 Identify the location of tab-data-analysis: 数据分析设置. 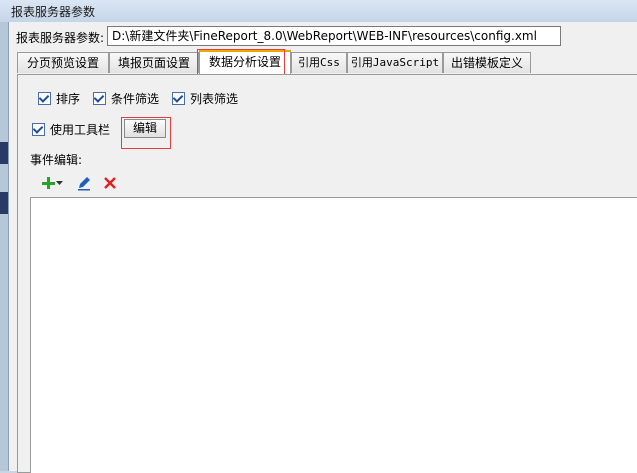
(245, 62).